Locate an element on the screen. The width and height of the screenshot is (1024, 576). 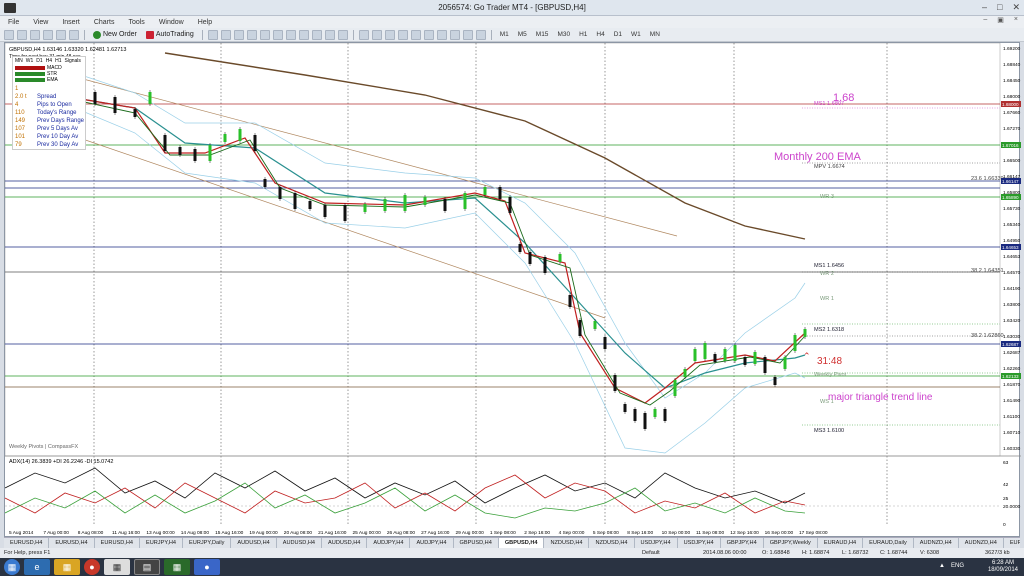
tray-icons: ▲ is located at coordinates (942, 566).